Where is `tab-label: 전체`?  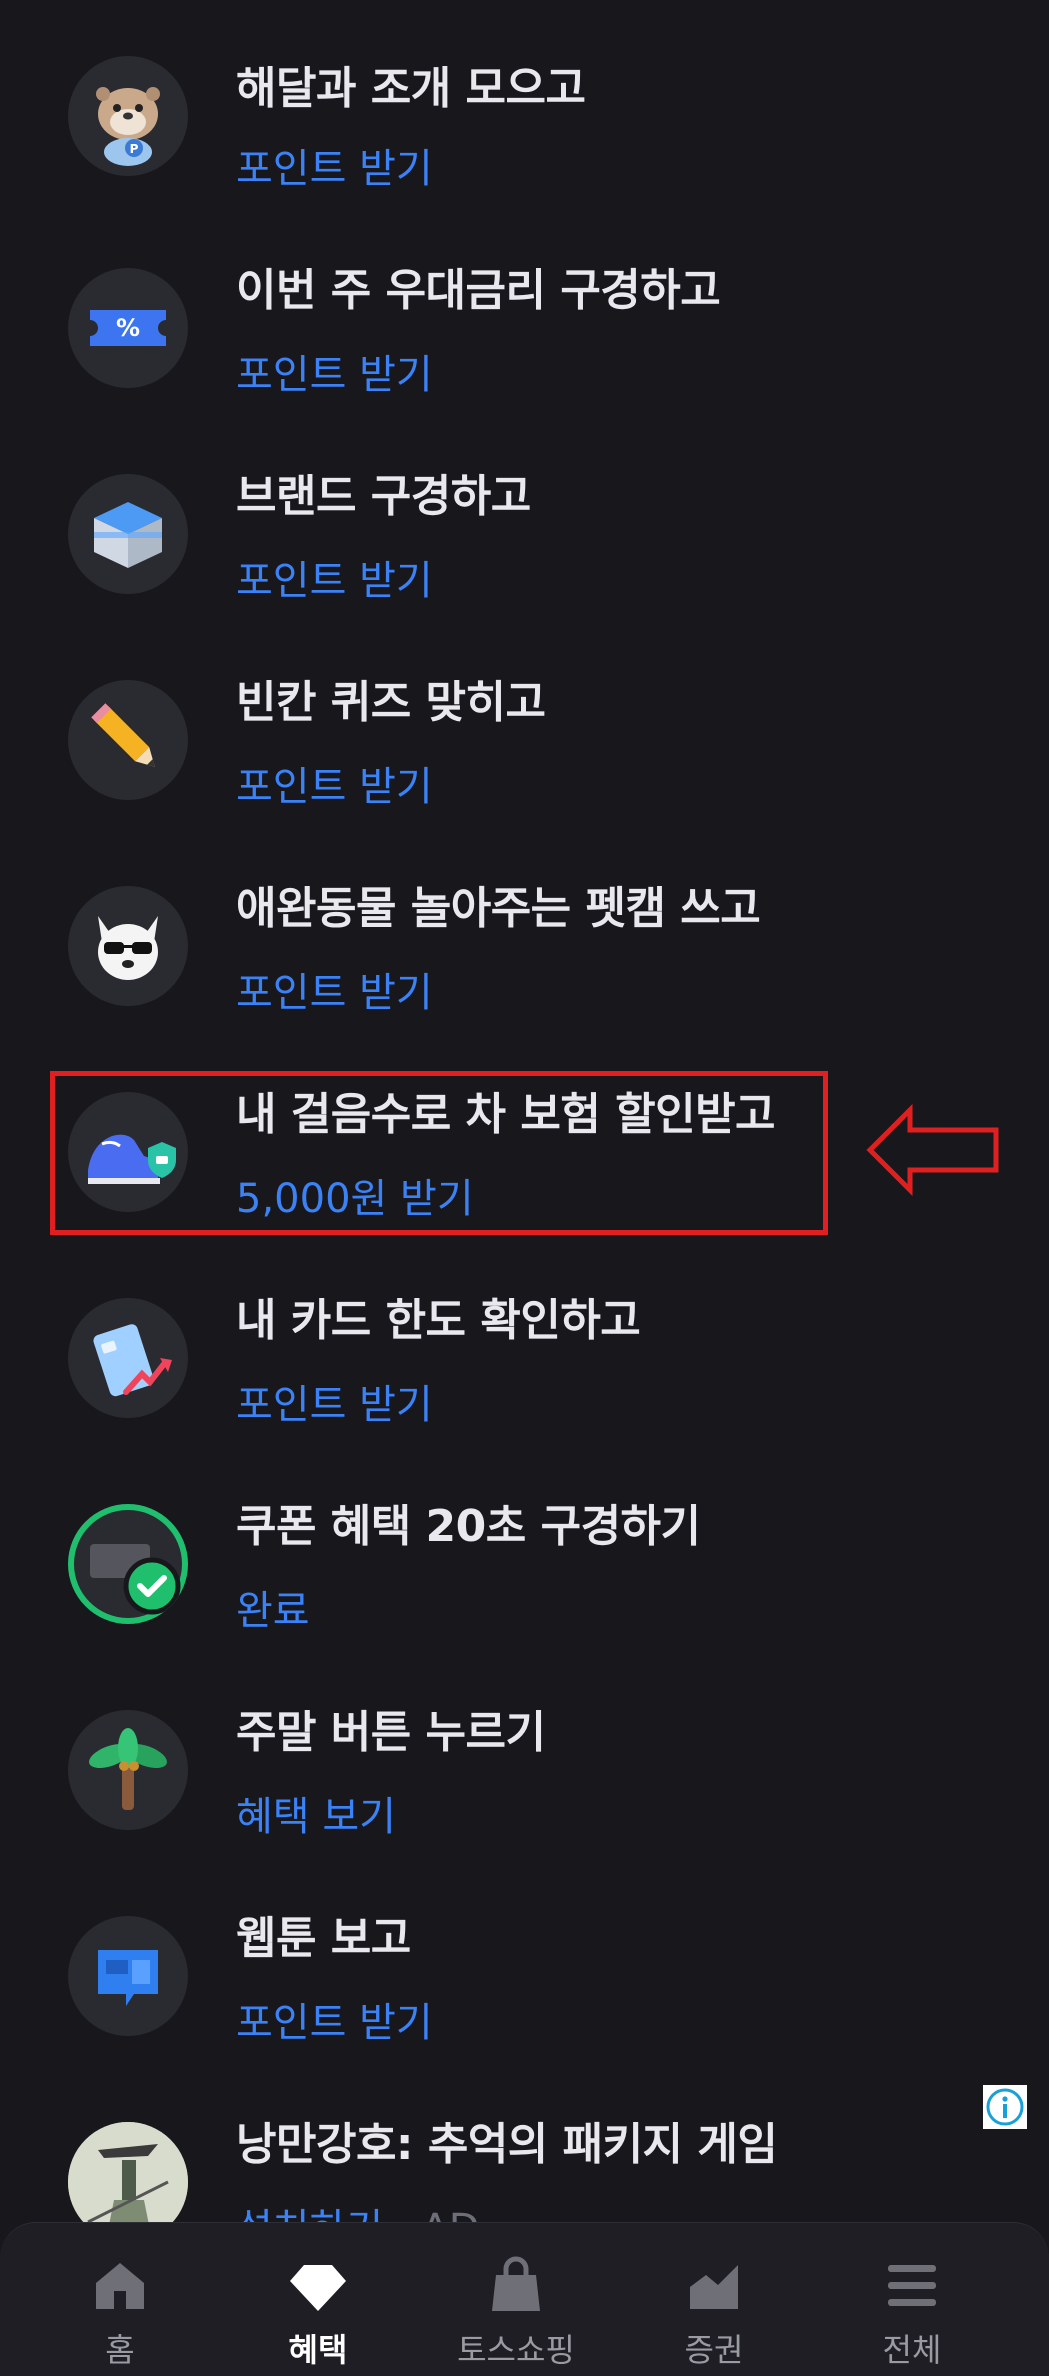 tab-label: 전체 is located at coordinates (912, 2350).